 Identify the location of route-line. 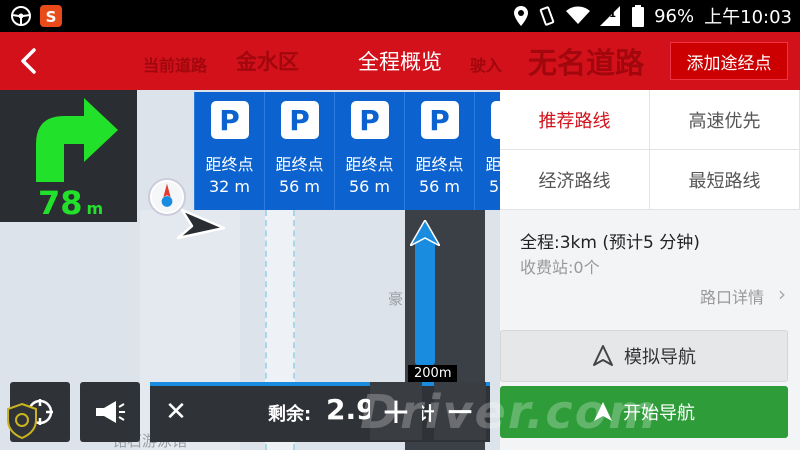
(425, 300).